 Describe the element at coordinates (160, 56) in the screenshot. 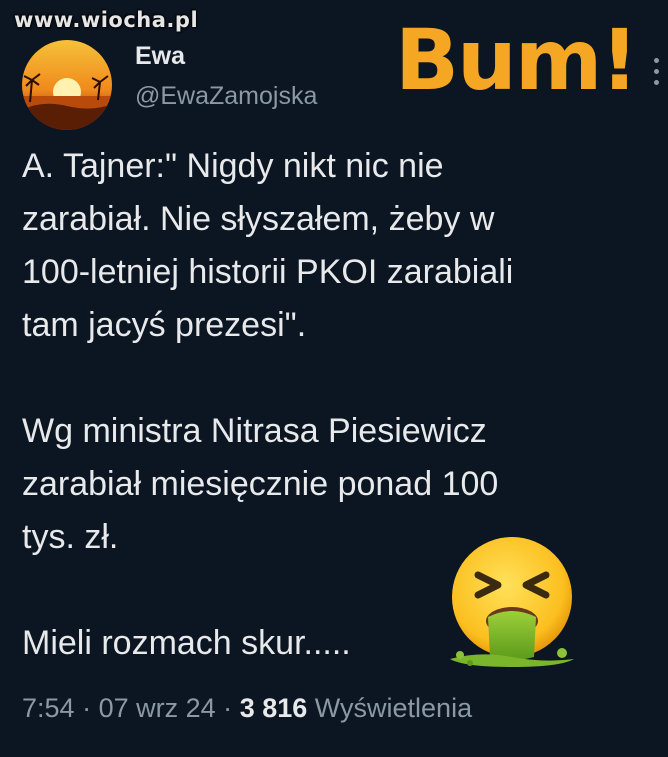

I see `author-name: Ewa` at that location.